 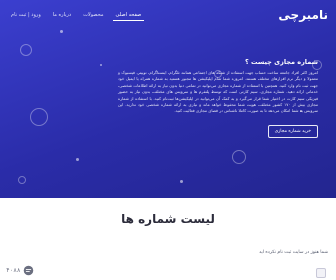 I want to click on site-logo: نامبرچی, so click(x=303, y=15).